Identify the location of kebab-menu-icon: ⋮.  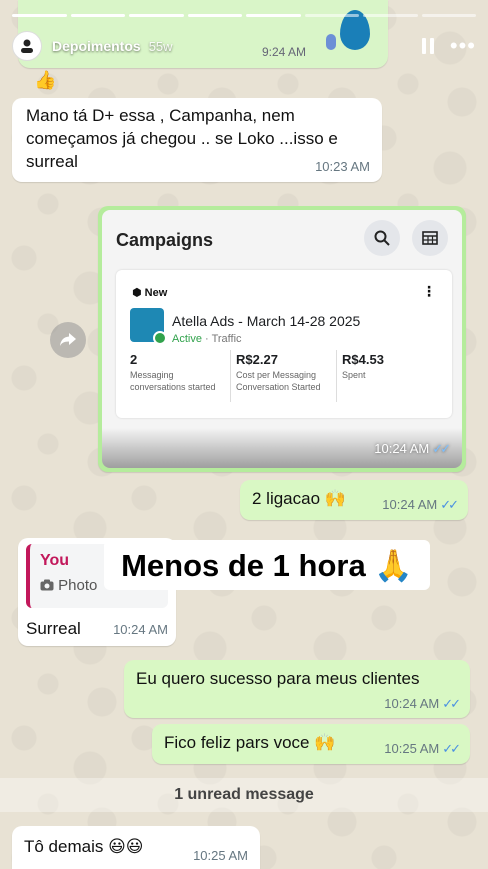
(429, 291).